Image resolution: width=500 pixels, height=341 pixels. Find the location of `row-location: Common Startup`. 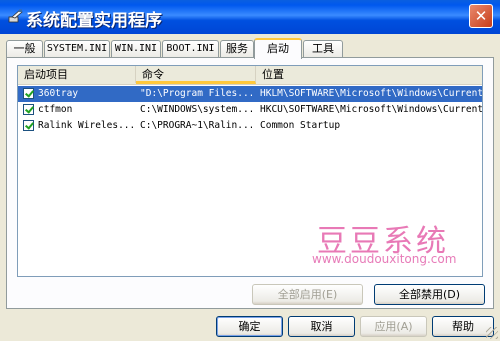

row-location: Common Startup is located at coordinates (300, 125).